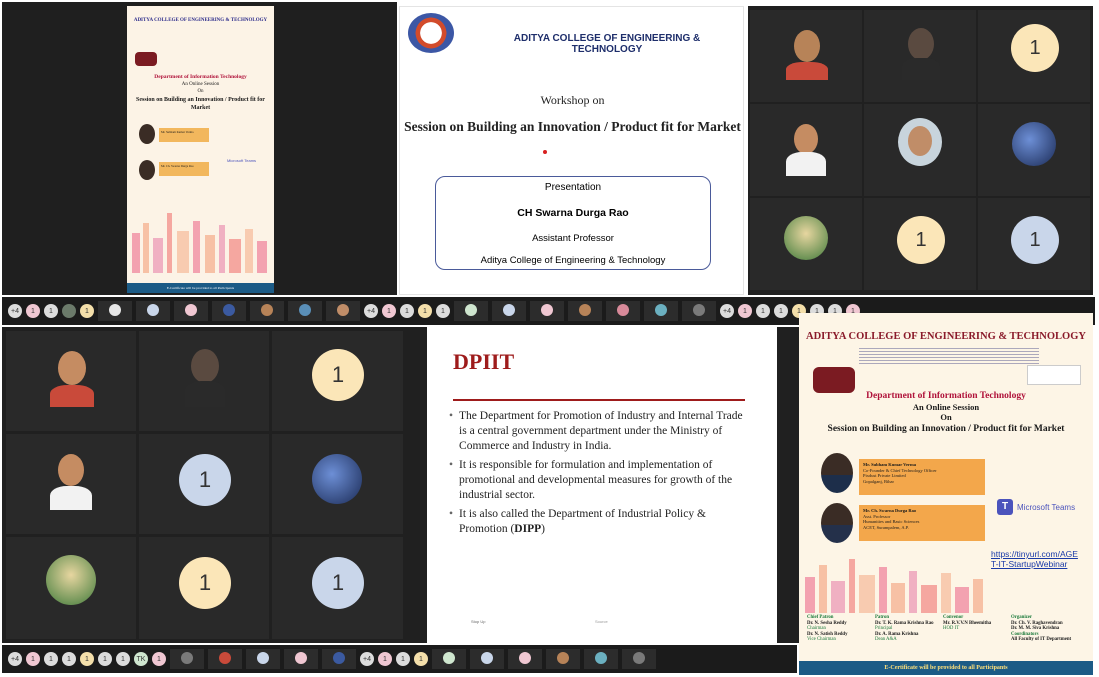 The width and height of the screenshot is (1099, 677). I want to click on presenter-name: CH Swarna Durga Rao, so click(573, 213).